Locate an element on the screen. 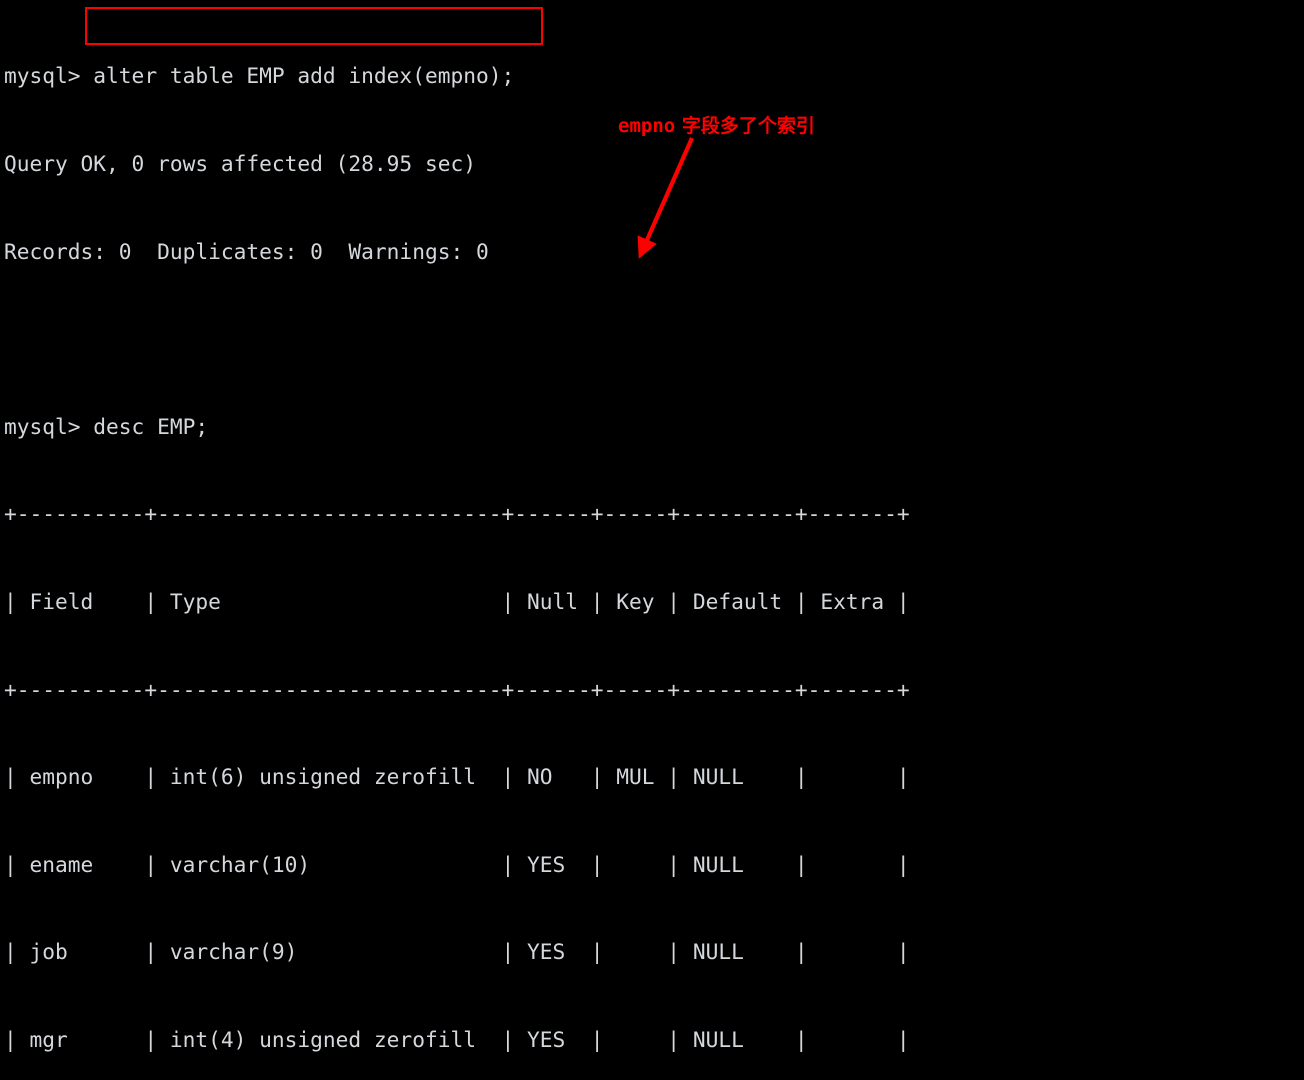 This screenshot has height=1080, width=1304. annotation-latin-text: empno is located at coordinates (647, 126).